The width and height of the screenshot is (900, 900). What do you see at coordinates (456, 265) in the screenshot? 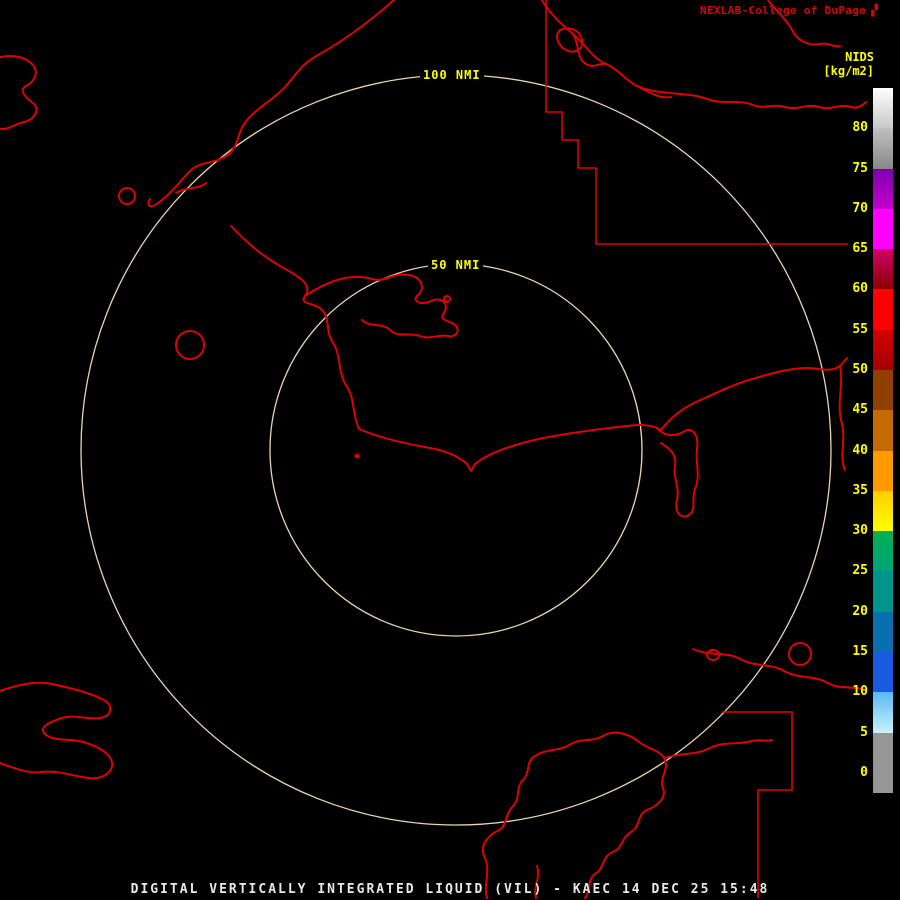
I see `range-label-50nmi: 50 NMI` at bounding box center [456, 265].